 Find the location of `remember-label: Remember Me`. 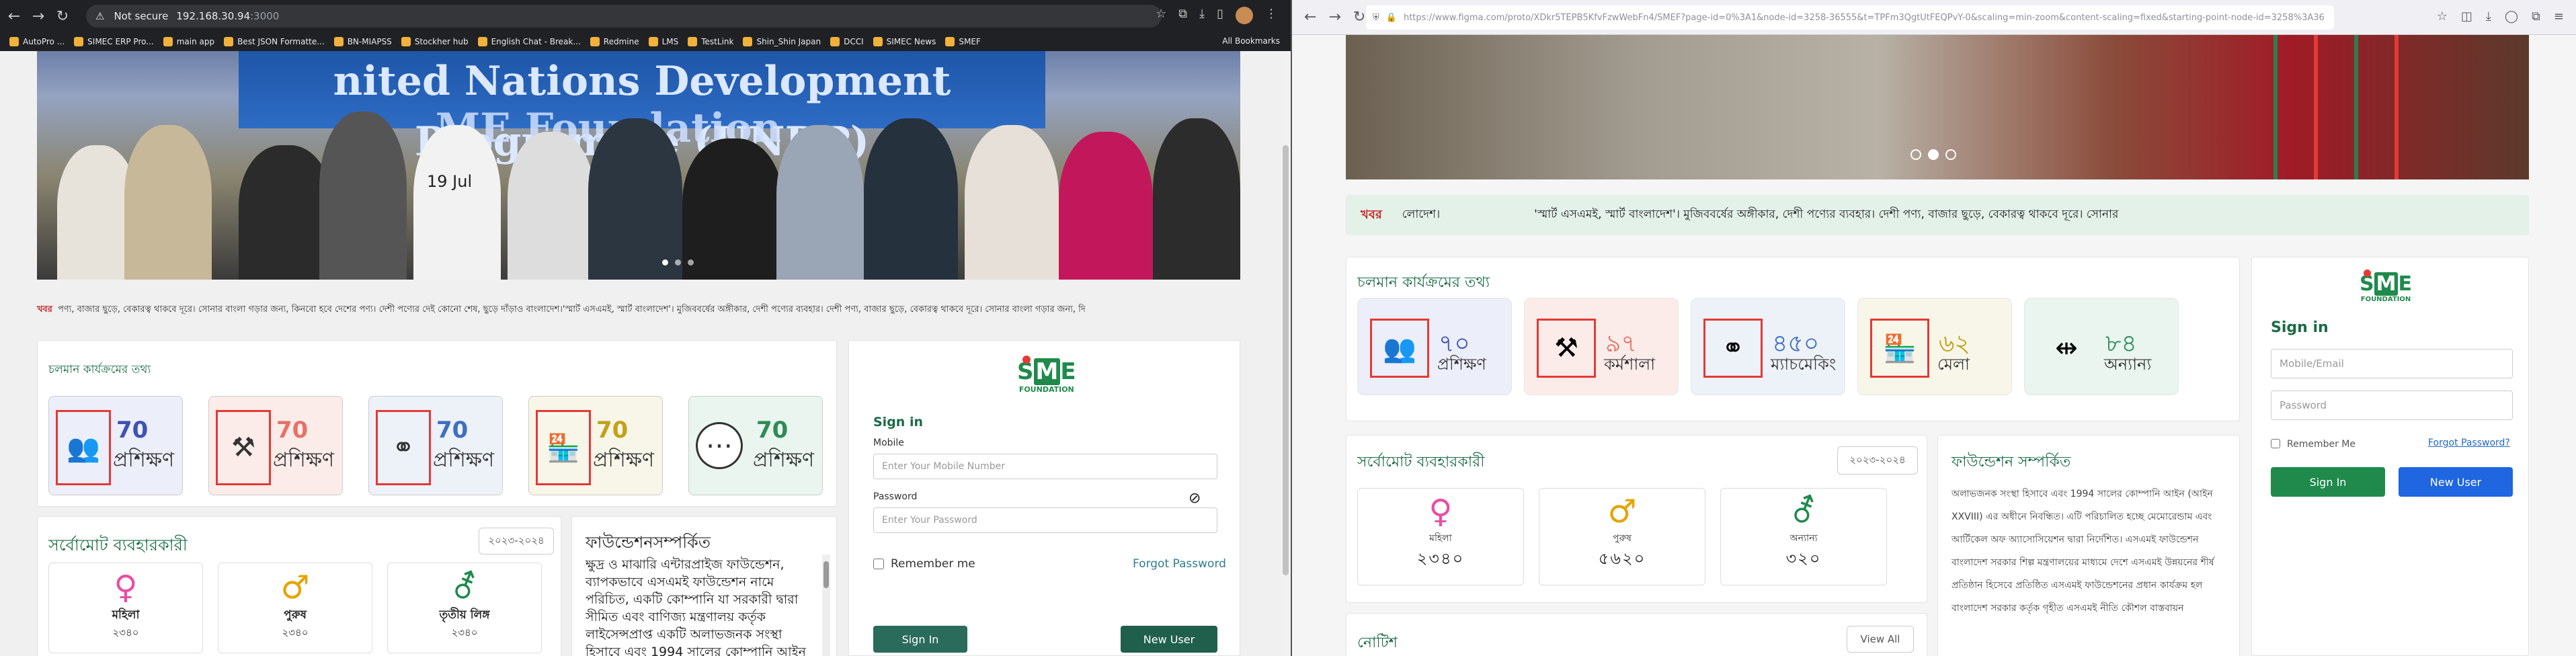

remember-label: Remember Me is located at coordinates (2321, 444).